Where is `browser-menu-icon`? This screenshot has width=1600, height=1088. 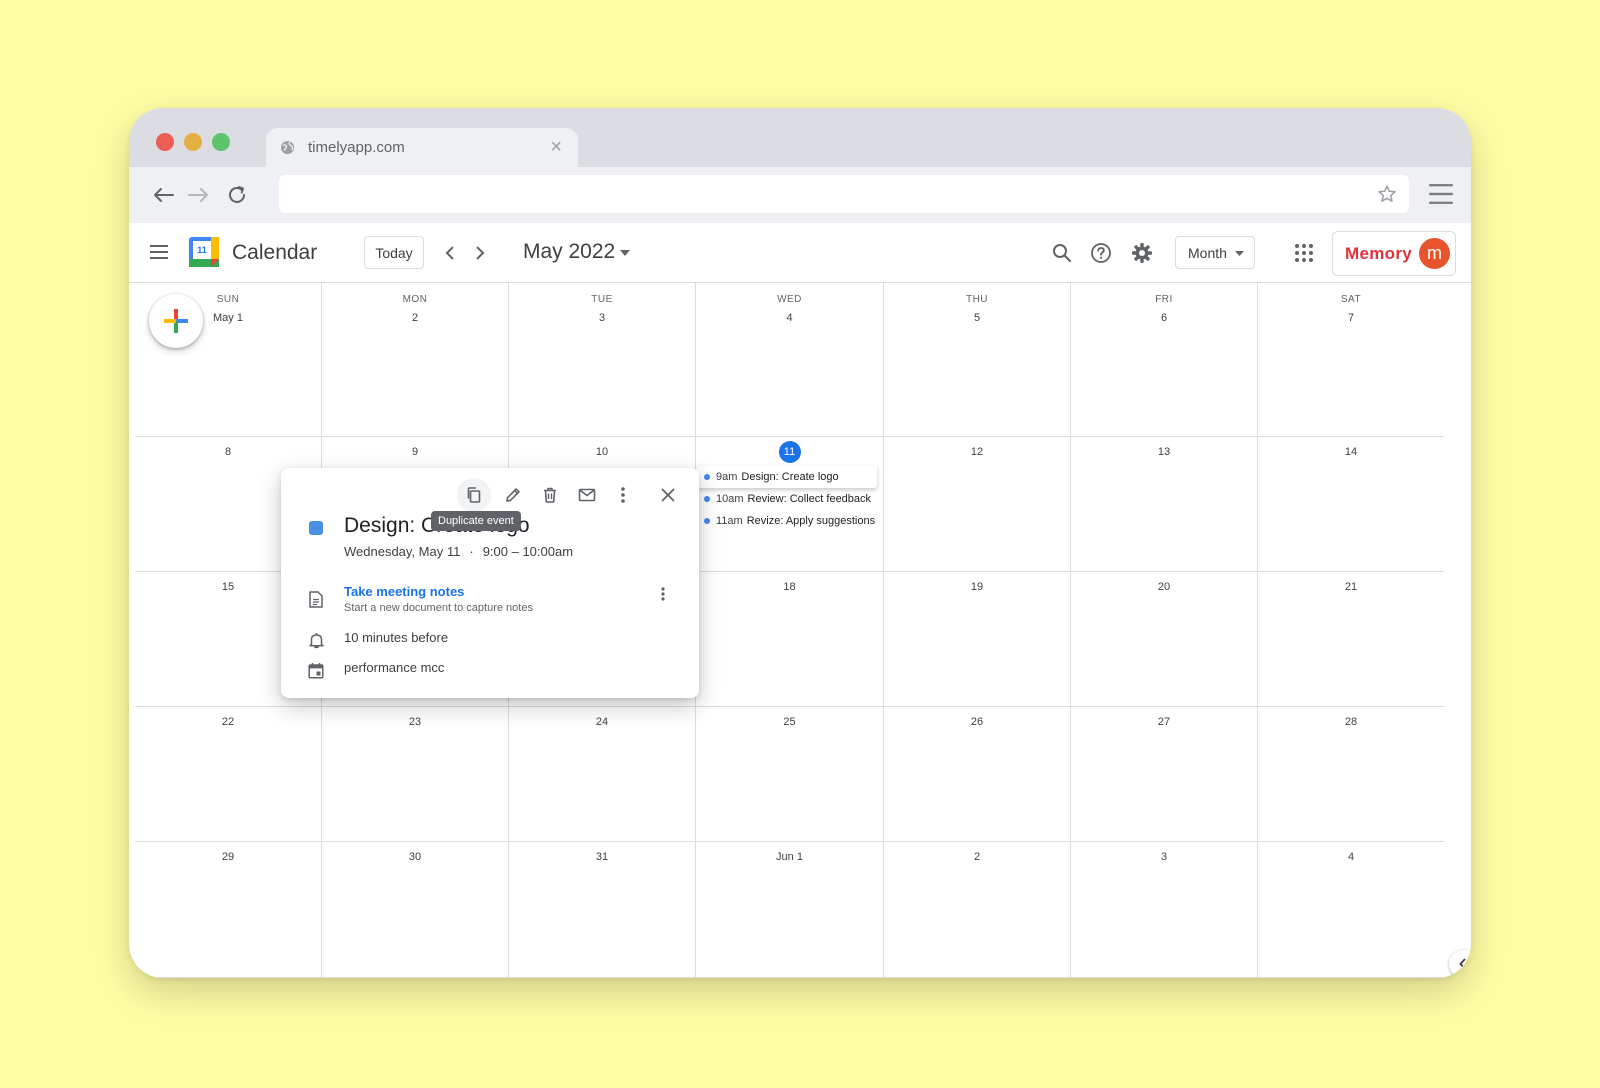
browser-menu-icon is located at coordinates (1441, 194).